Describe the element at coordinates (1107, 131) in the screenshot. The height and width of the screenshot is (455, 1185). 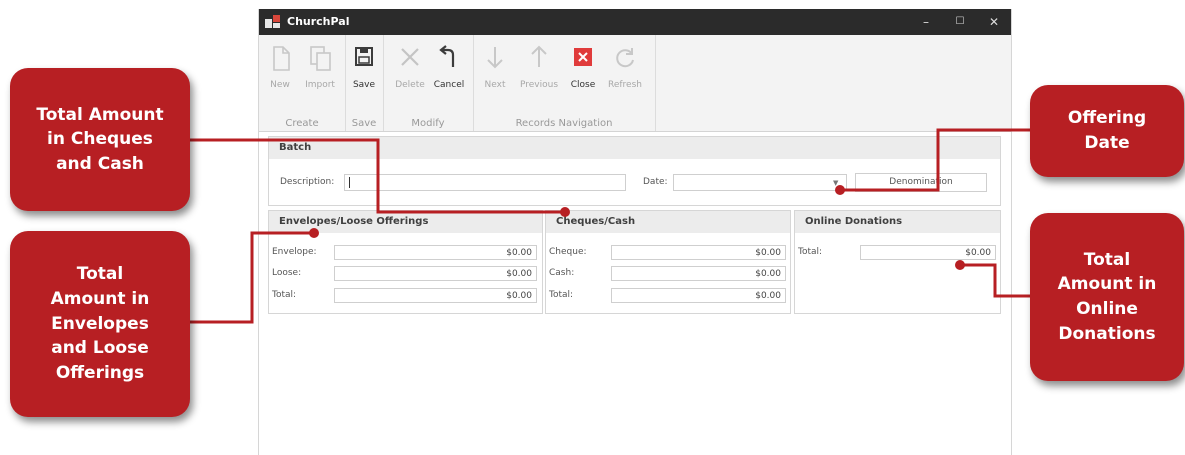
I see `callout-offering-date: Offering Date` at that location.